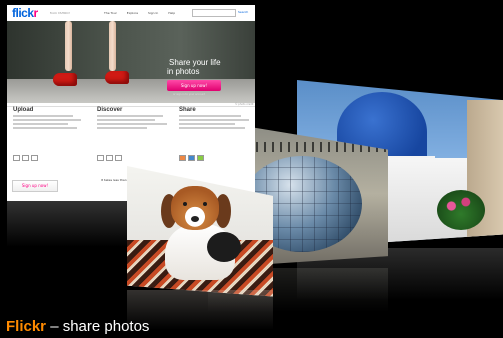  I want to click on nav-sign-in: Sign In, so click(153, 13).